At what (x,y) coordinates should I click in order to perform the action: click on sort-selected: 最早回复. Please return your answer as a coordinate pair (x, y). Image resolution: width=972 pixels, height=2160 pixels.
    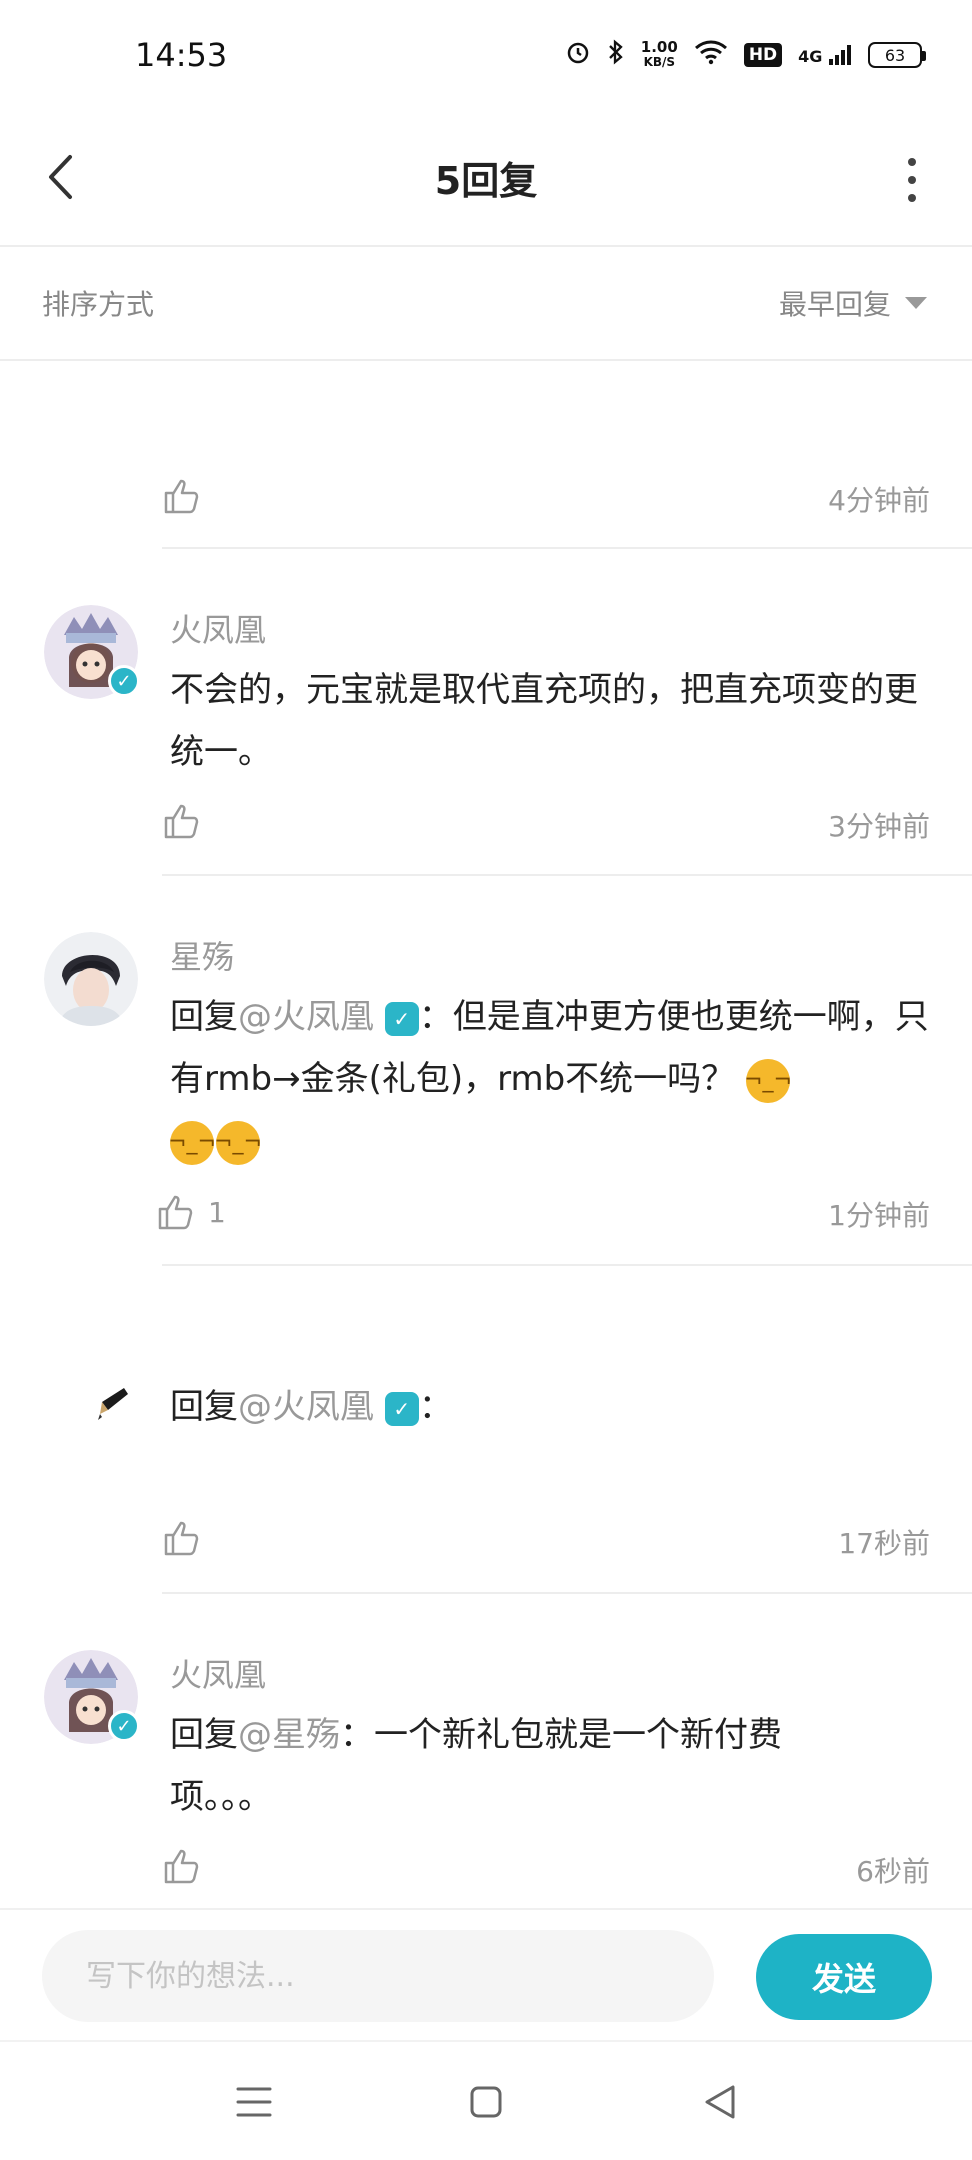
    Looking at the image, I should click on (834, 304).